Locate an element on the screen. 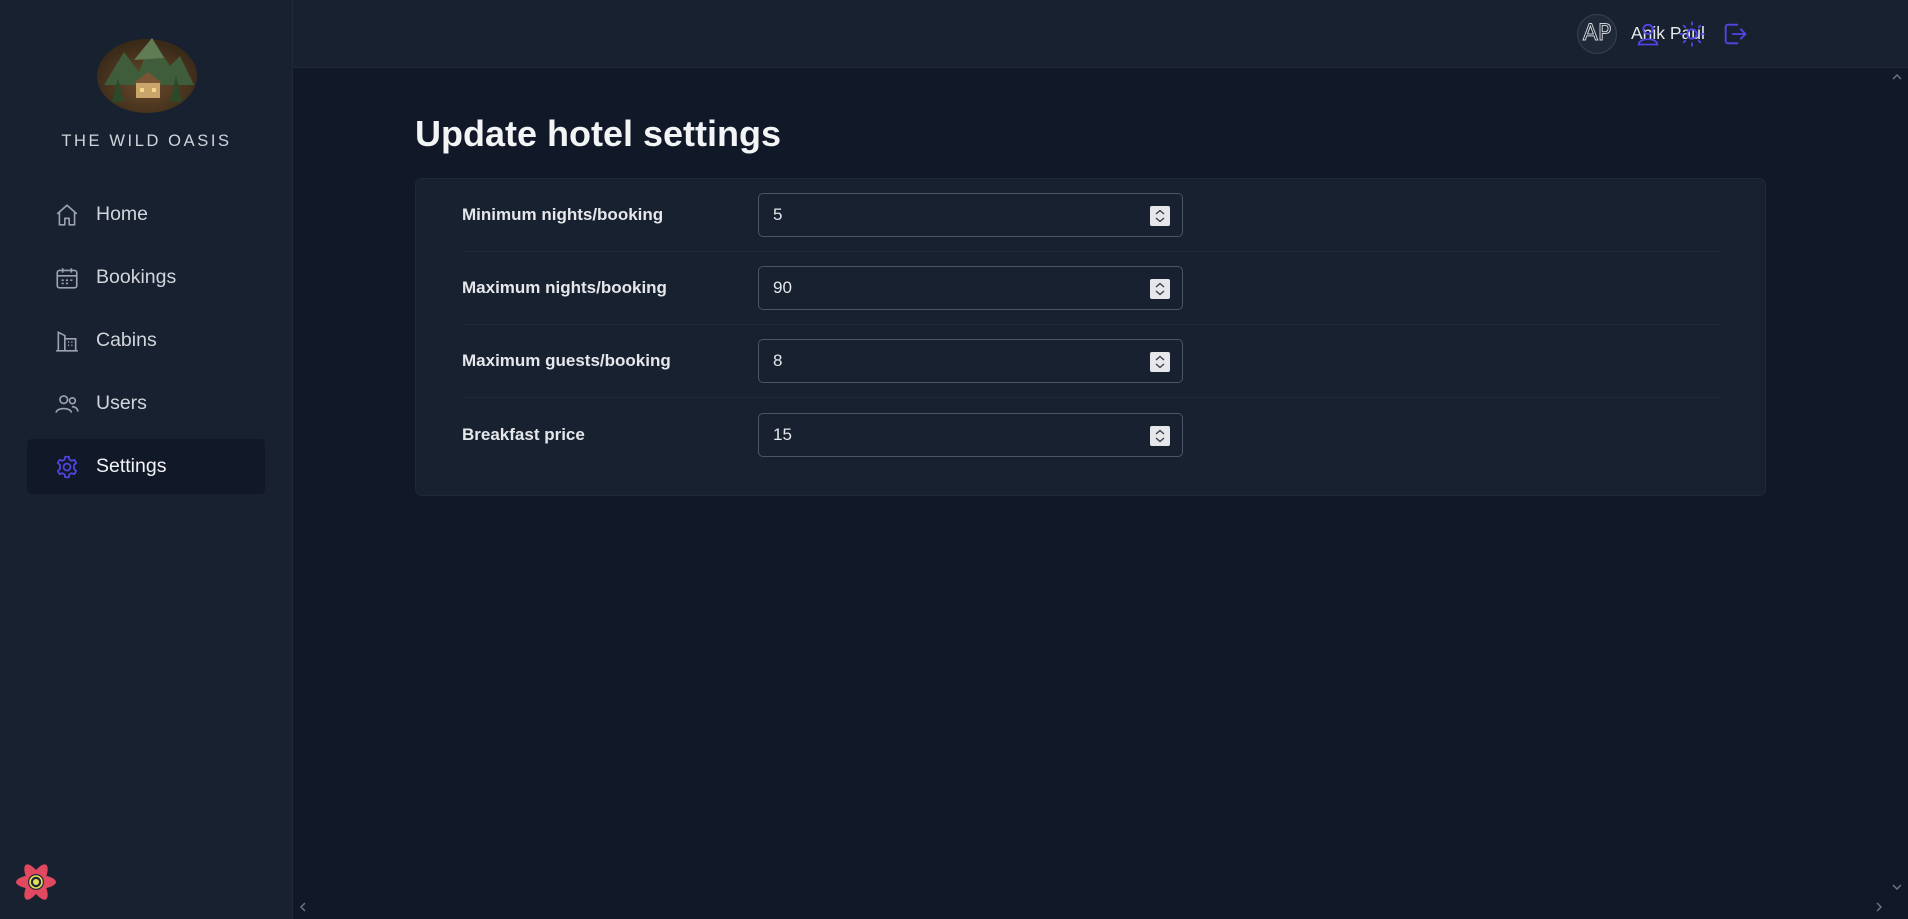  sidebar-item-bookings: Bookings is located at coordinates (146, 277).